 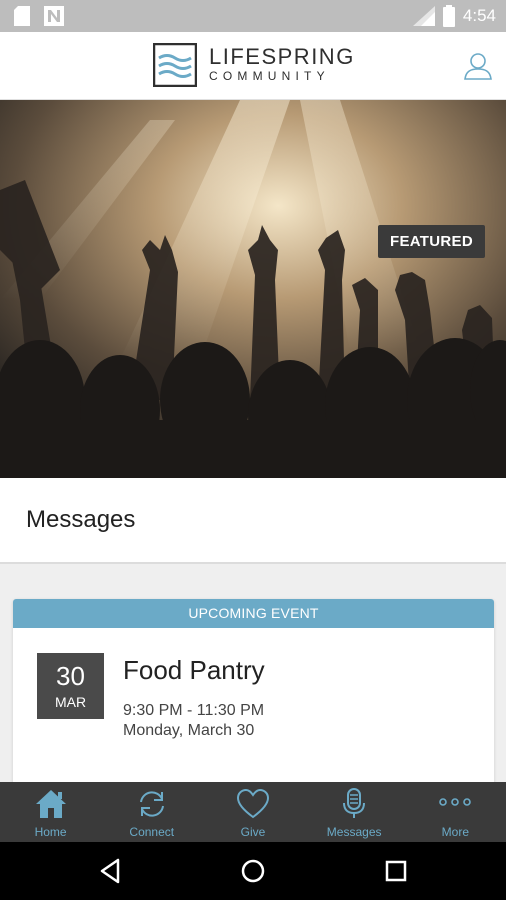 I want to click on brand-logo: LIFESPRING COMMUNITY, so click(x=254, y=65).